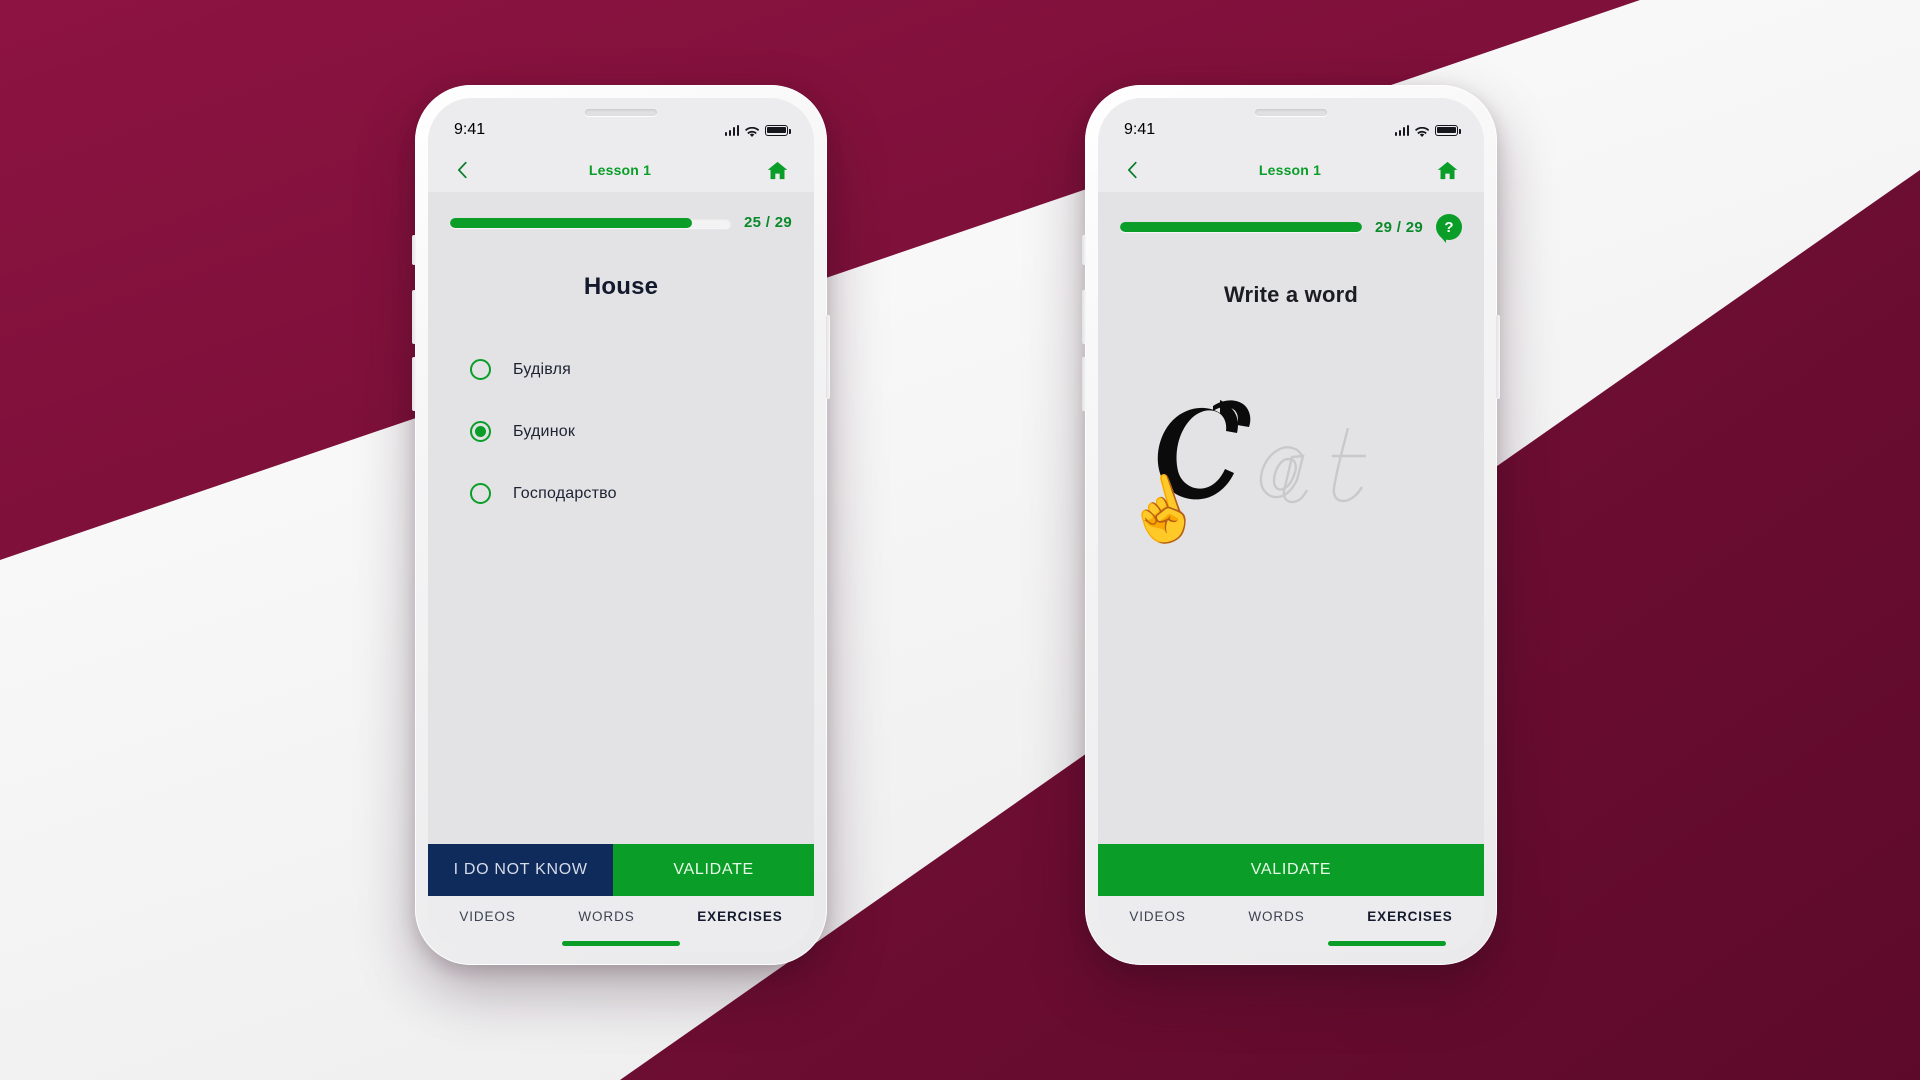 This screenshot has width=1920, height=1080. I want to click on progress-counter: 29 / 29, so click(1399, 227).